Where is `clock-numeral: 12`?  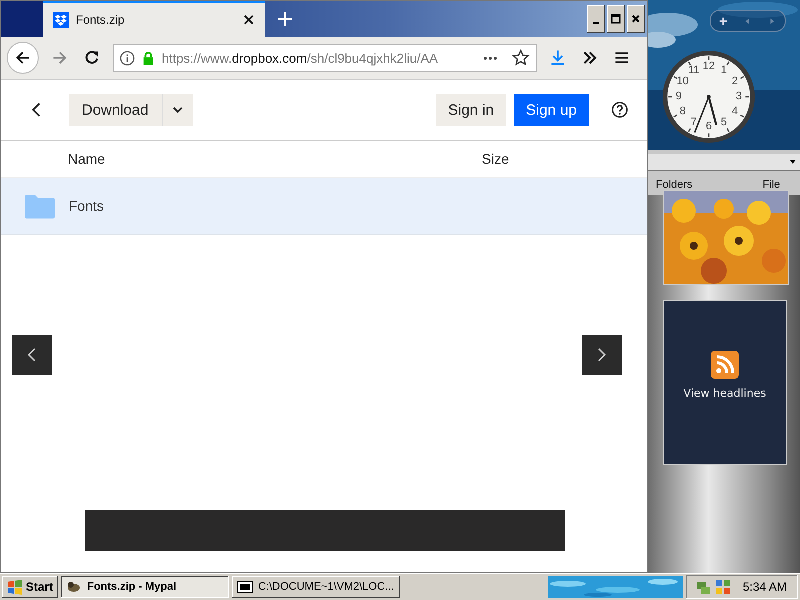 clock-numeral: 12 is located at coordinates (709, 66).